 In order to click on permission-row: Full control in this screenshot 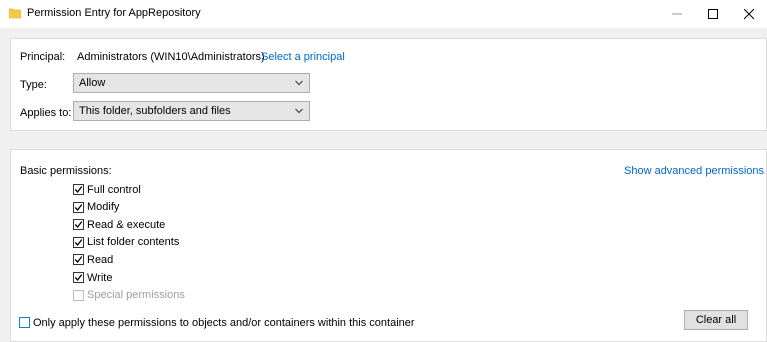, I will do `click(107, 189)`.